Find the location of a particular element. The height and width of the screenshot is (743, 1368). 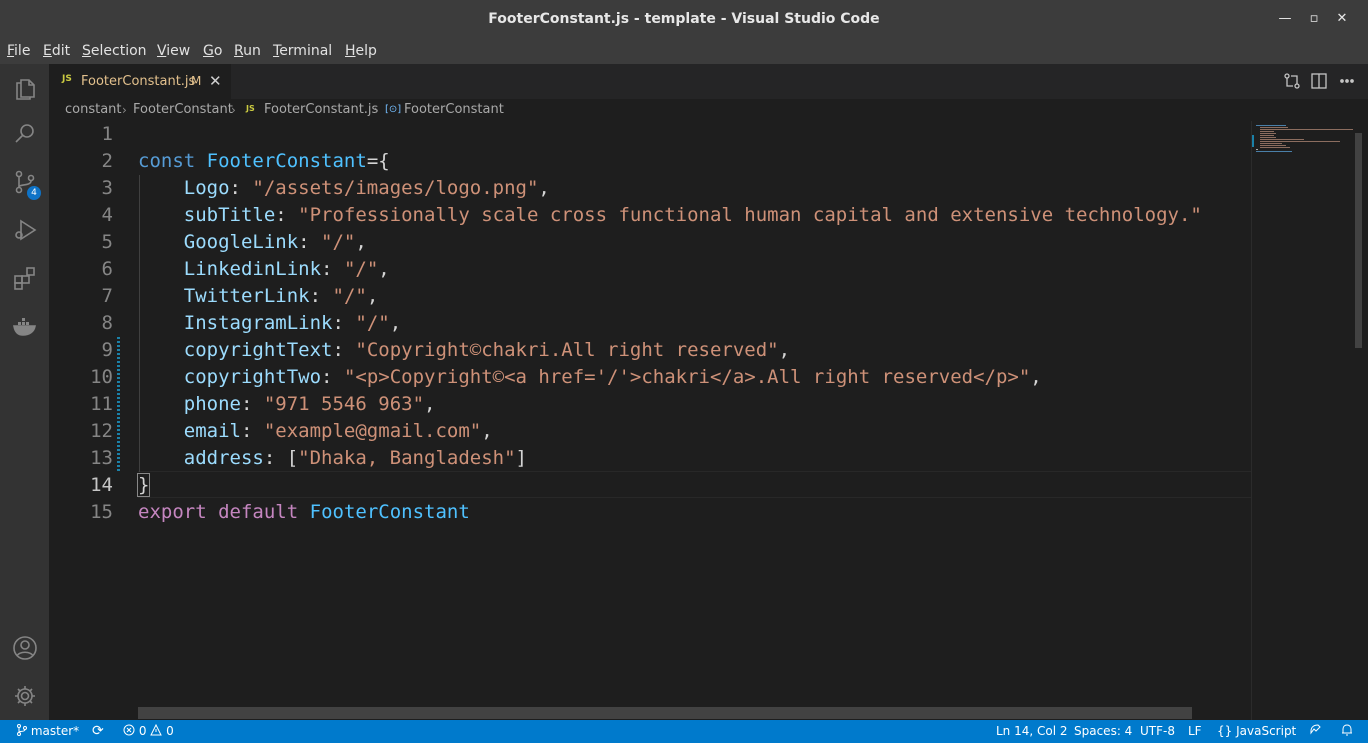

sync-button: ⟳ is located at coordinates (98, 731).